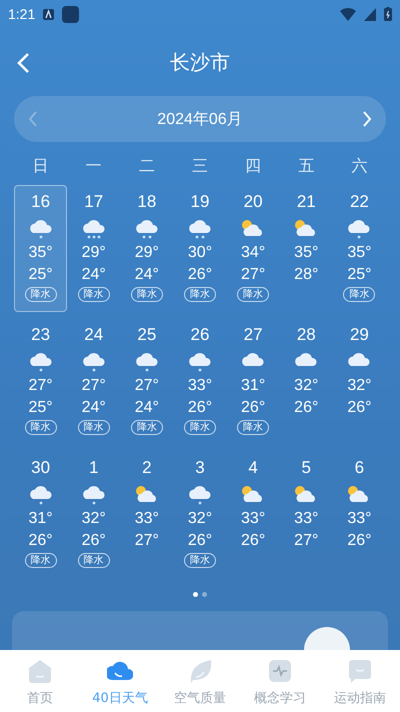 The image size is (400, 712). Describe the element at coordinates (200, 468) in the screenshot. I see `day-number: 3` at that location.